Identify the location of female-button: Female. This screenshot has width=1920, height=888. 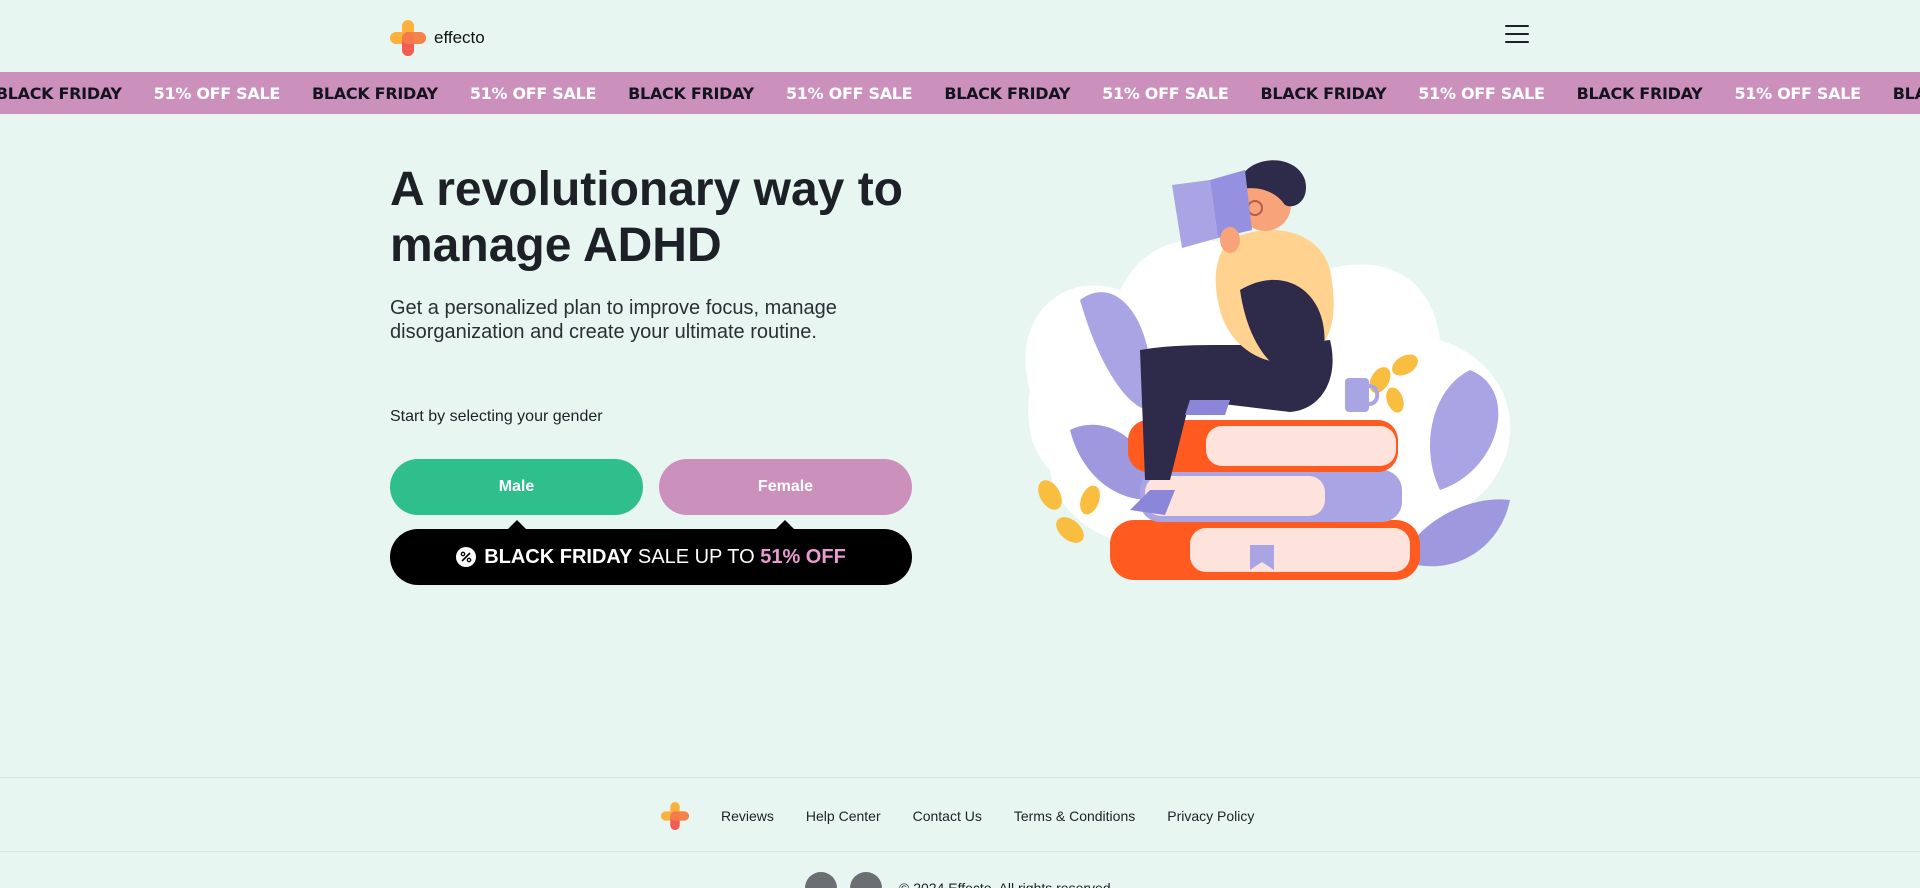
(785, 487).